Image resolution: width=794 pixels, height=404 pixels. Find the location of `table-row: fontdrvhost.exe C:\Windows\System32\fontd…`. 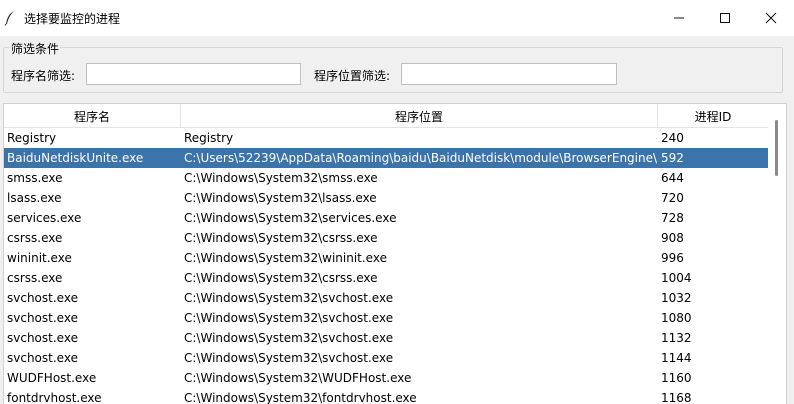

table-row: fontdrvhost.exe C:\Windows\System32\fontd… is located at coordinates (386, 396).